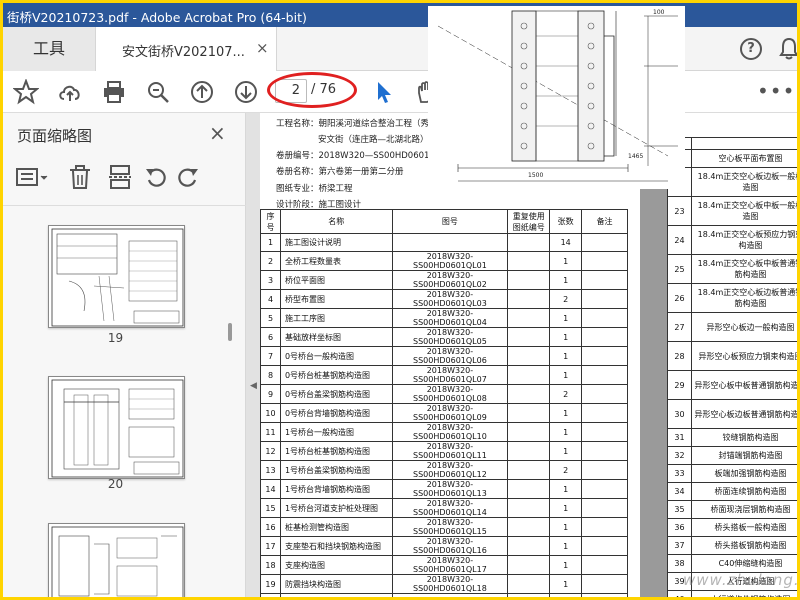  I want to click on table-row: 25 18.4m正交空心板中板普通钢筋构造图, so click(732, 269).